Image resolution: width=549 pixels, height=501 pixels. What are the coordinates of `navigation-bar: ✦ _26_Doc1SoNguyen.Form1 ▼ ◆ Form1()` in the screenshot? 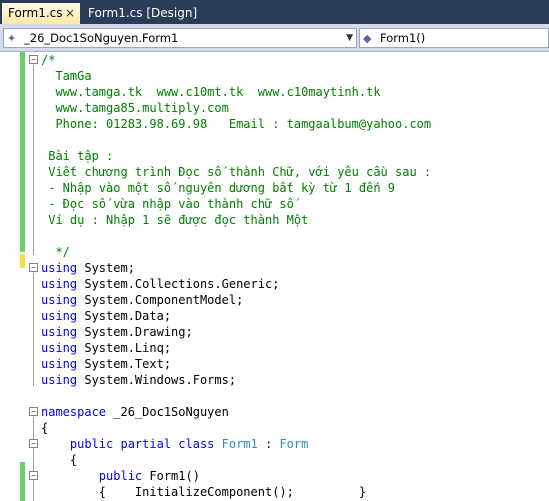 It's located at (274, 38).